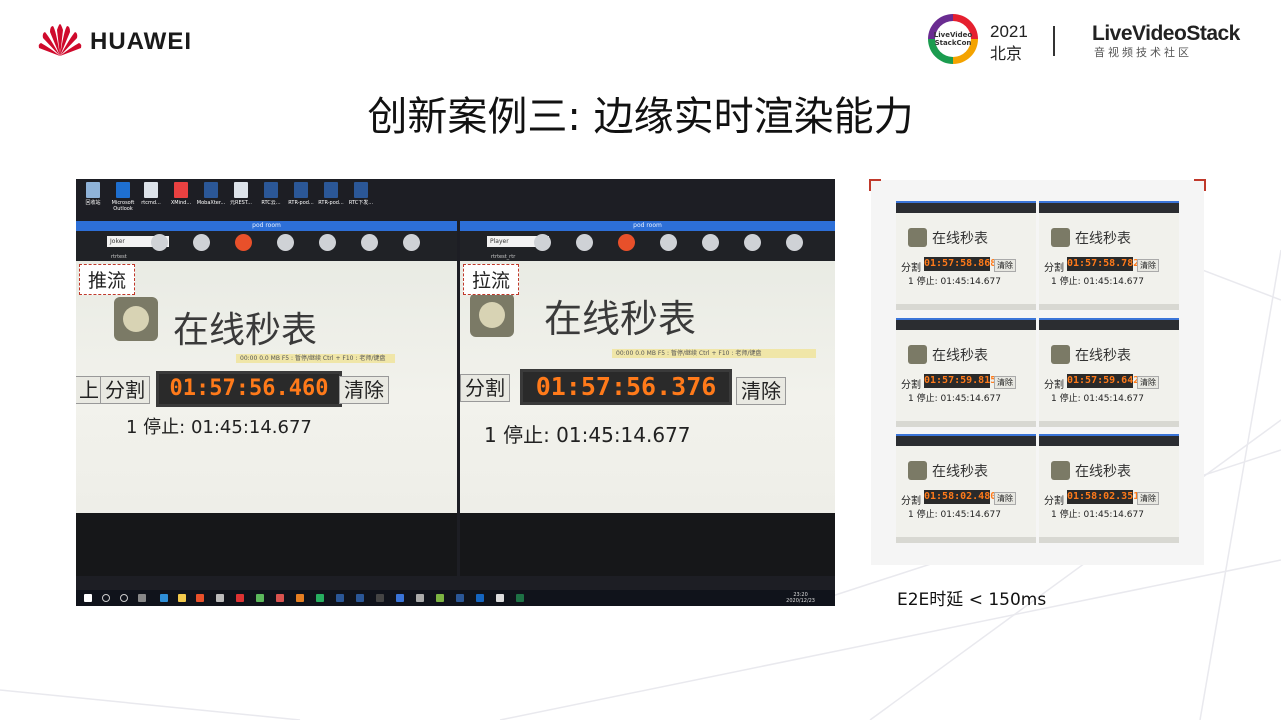 The image size is (1281, 720). I want to click on pdf-icon, so click(280, 598).